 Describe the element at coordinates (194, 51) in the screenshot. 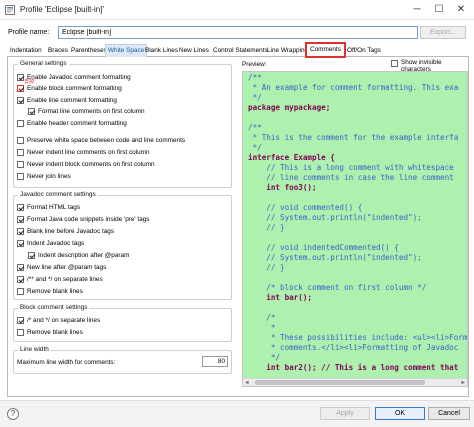

I see `tab-new-lines: New Lines` at that location.